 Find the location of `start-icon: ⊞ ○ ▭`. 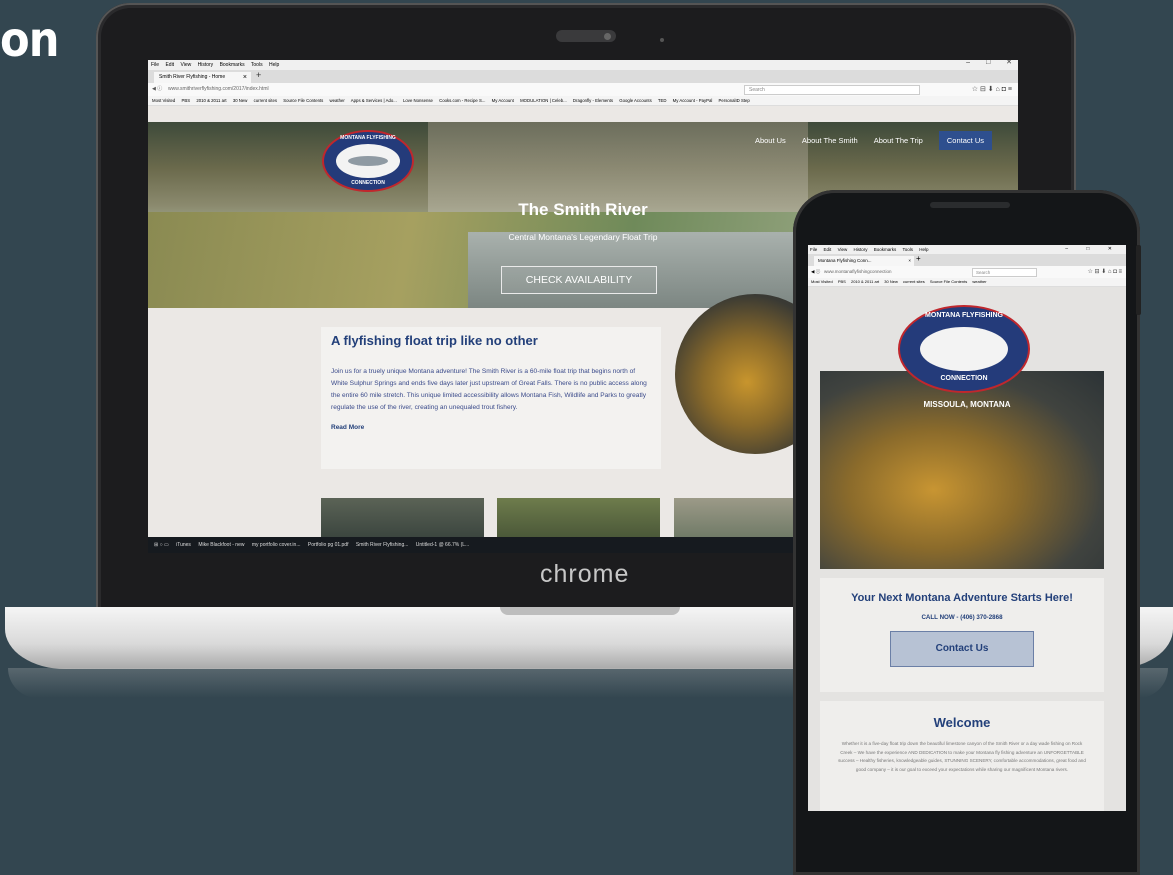

start-icon: ⊞ ○ ▭ is located at coordinates (161, 545).